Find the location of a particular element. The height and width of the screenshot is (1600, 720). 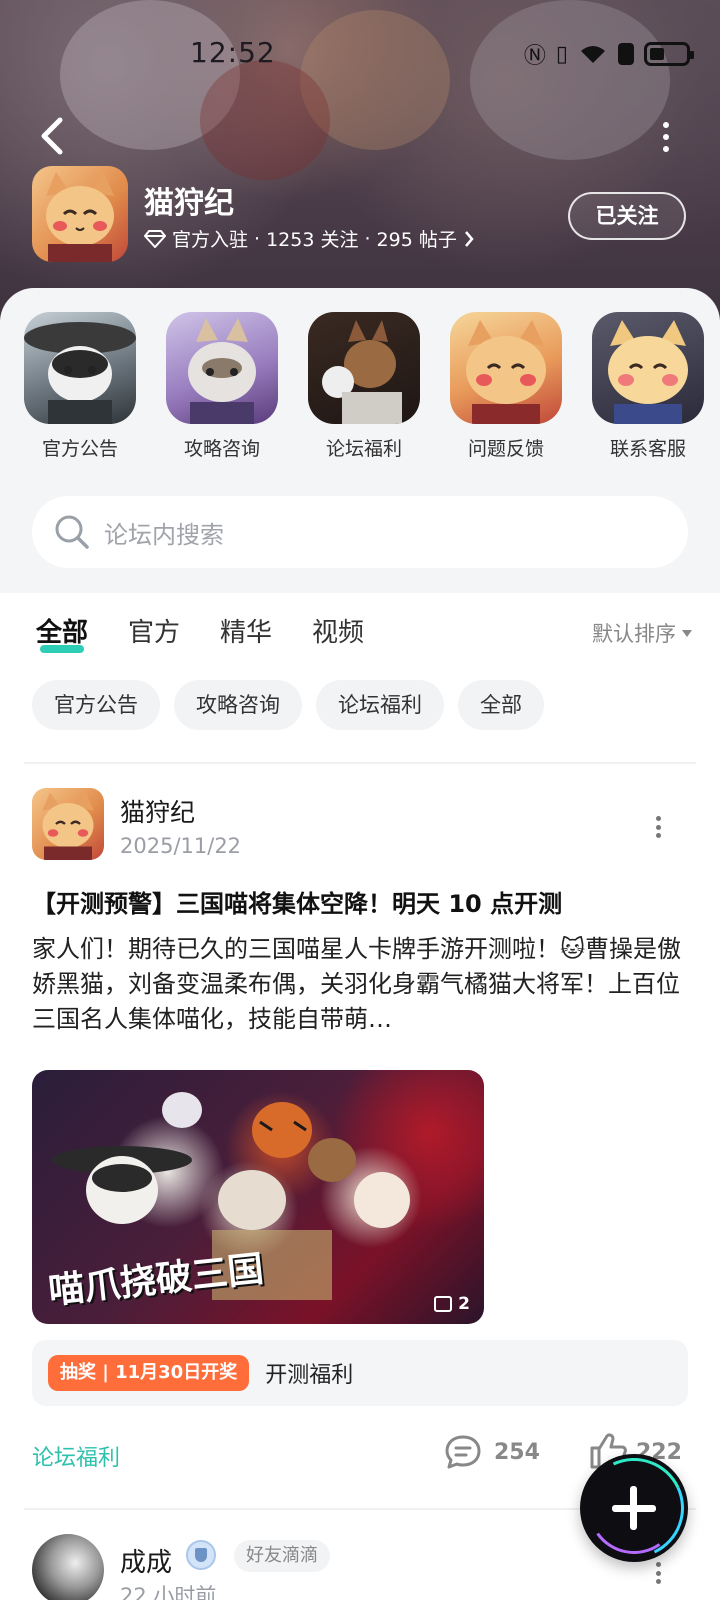

alert-icon is located at coordinates (626, 54).